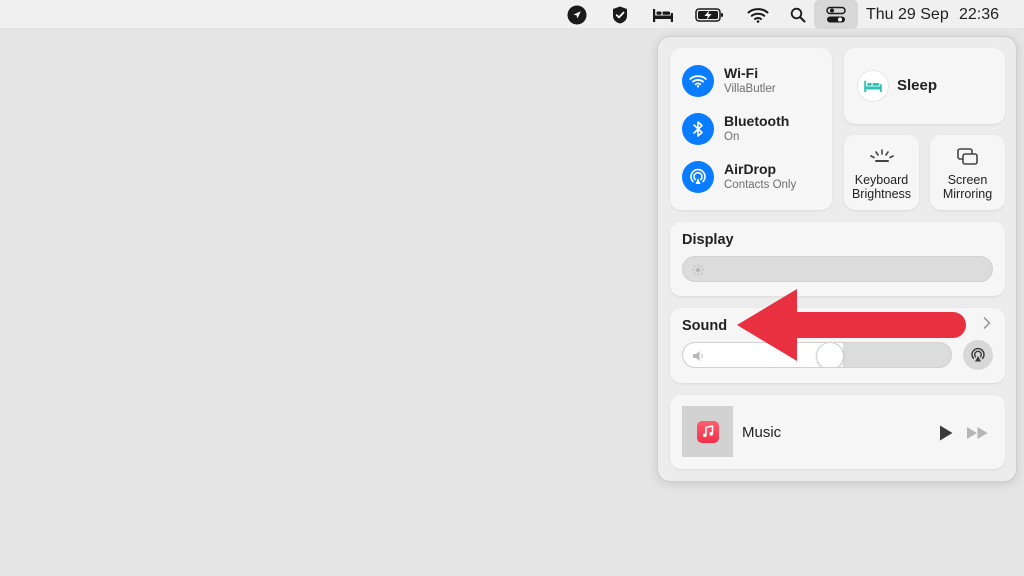  What do you see at coordinates (881, 156) in the screenshot?
I see `keyboard-brightness-icon` at bounding box center [881, 156].